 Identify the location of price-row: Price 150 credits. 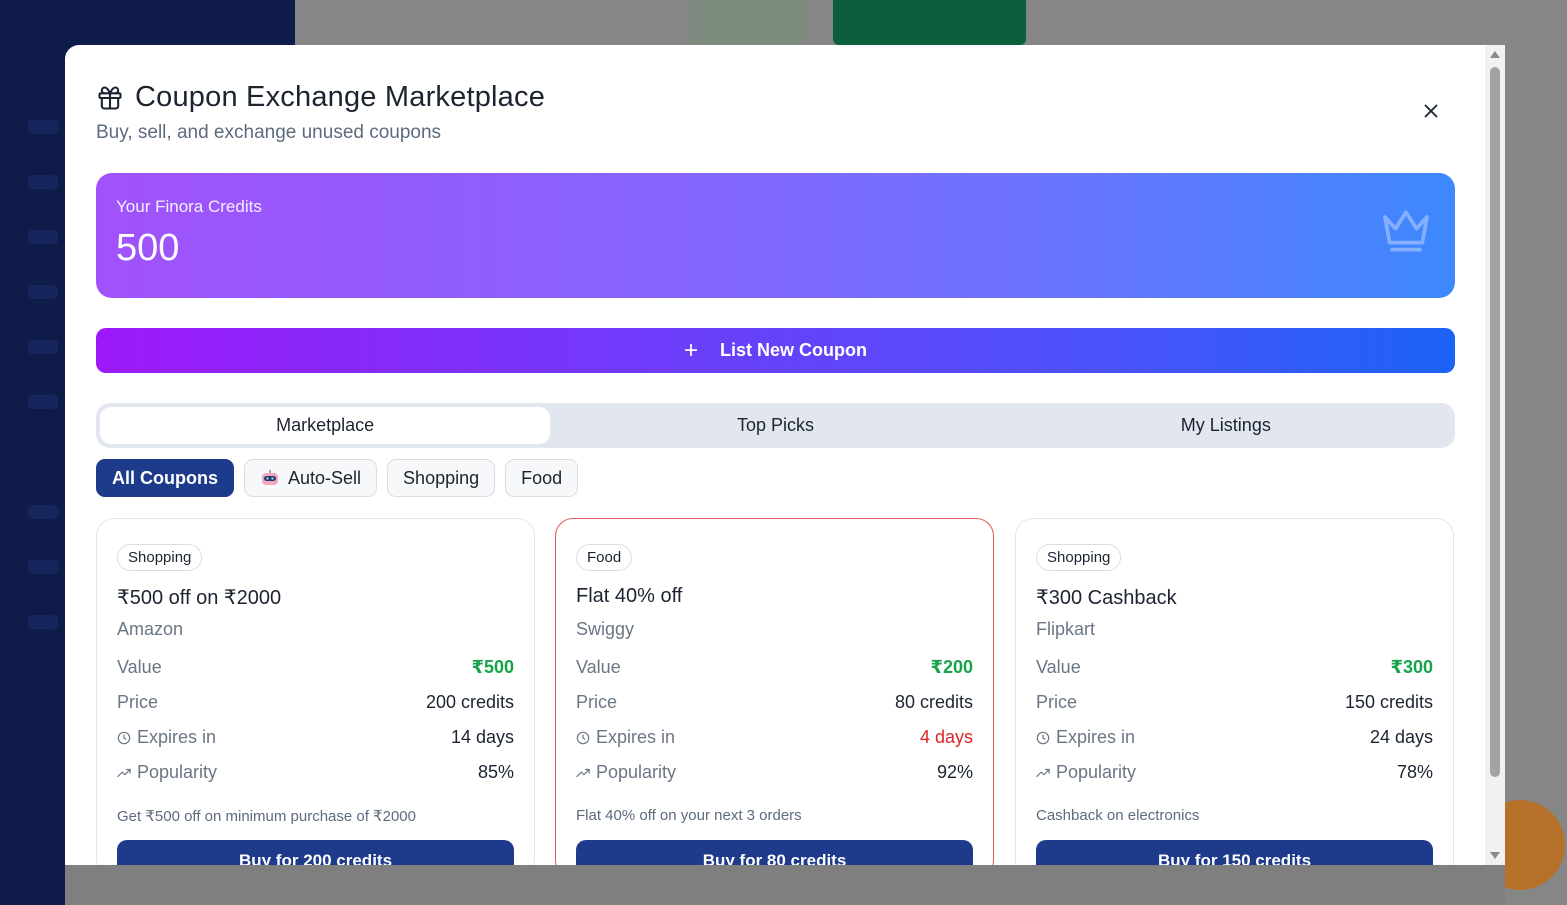
(1234, 702).